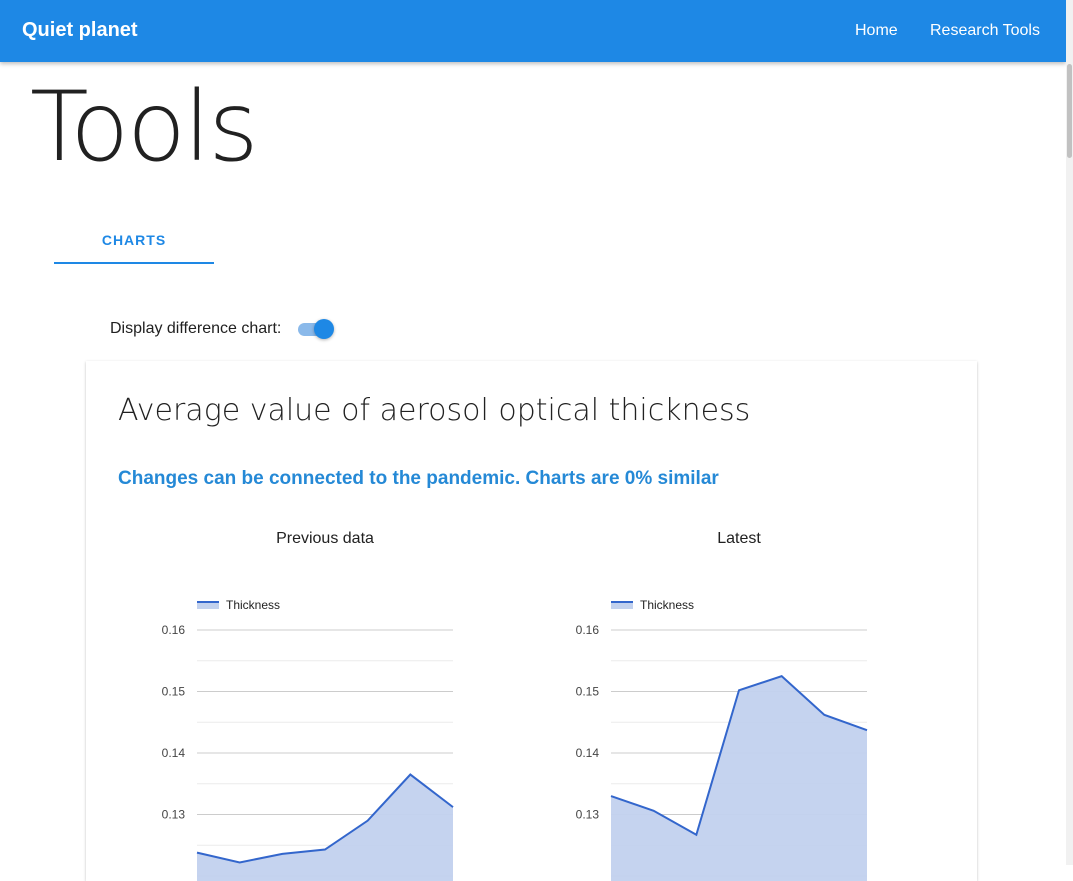  Describe the element at coordinates (739, 539) in the screenshot. I see `chart-title-latest: Latest` at that location.